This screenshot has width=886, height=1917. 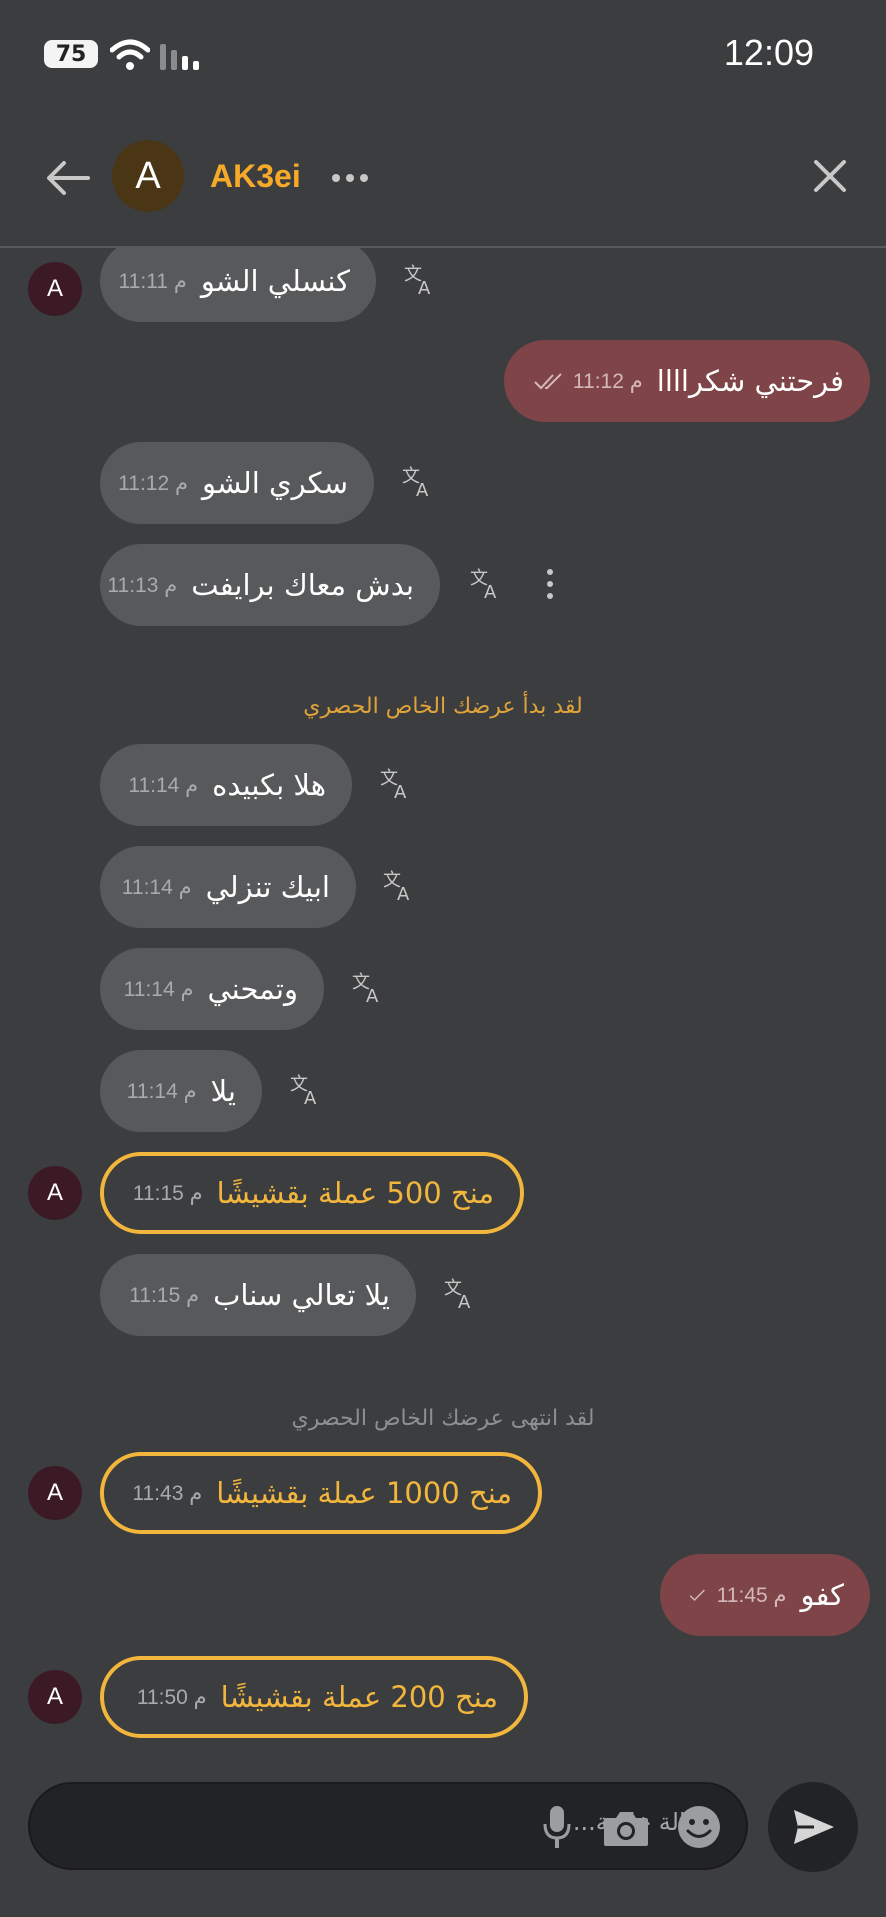 I want to click on message-time: م 11:43, so click(x=167, y=1493).